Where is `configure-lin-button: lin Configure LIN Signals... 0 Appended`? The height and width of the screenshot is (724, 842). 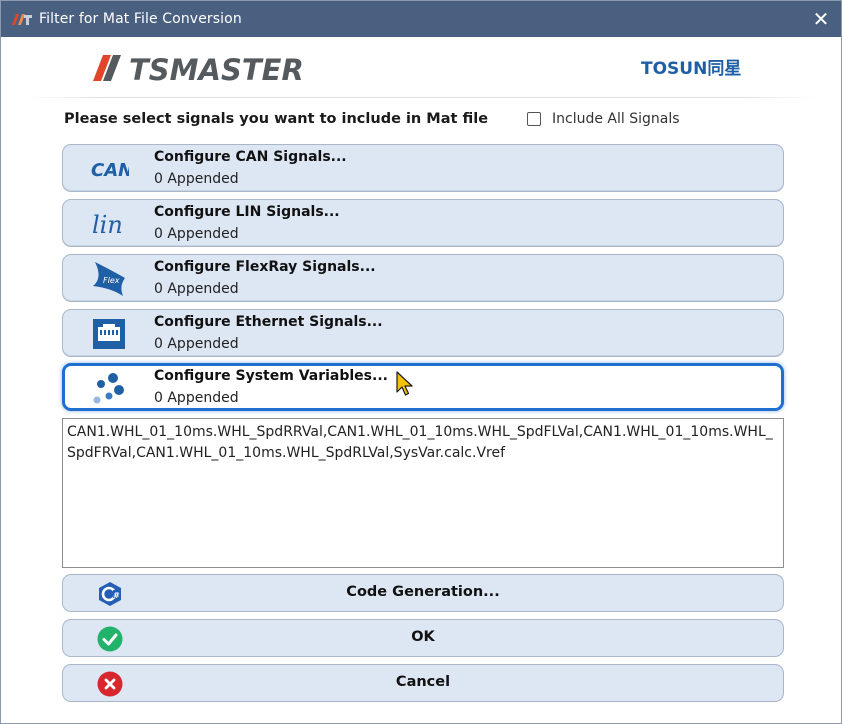
configure-lin-button: lin Configure LIN Signals... 0 Appended is located at coordinates (423, 223).